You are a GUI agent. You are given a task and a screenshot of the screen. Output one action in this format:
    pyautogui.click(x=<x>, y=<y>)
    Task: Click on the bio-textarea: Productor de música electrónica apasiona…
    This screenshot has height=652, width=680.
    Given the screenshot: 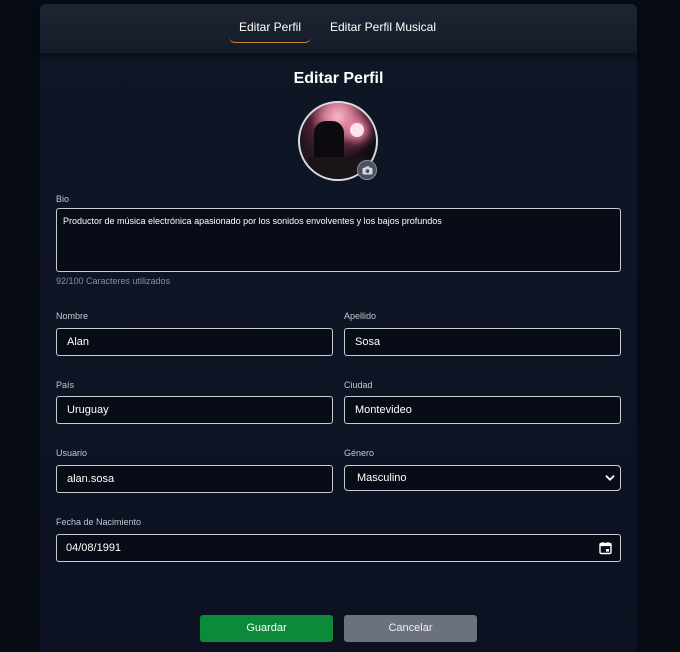 What is the action you would take?
    pyautogui.click(x=338, y=240)
    